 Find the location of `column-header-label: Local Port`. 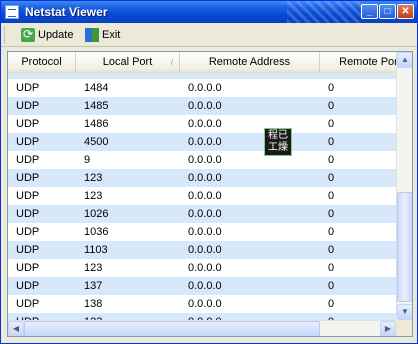

column-header-label: Local Port is located at coordinates (127, 62).